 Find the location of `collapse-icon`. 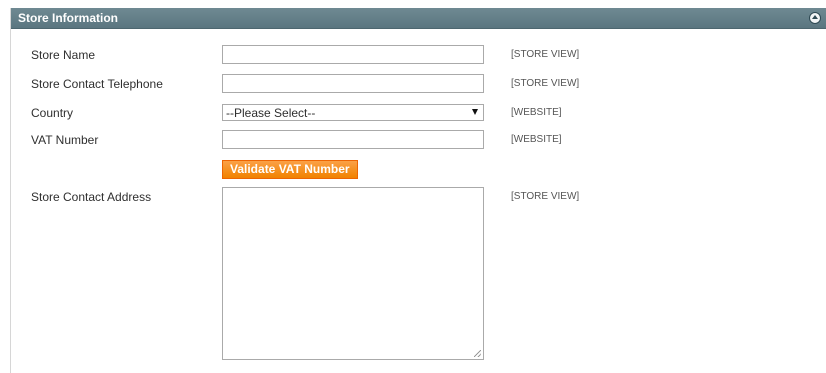

collapse-icon is located at coordinates (815, 18).